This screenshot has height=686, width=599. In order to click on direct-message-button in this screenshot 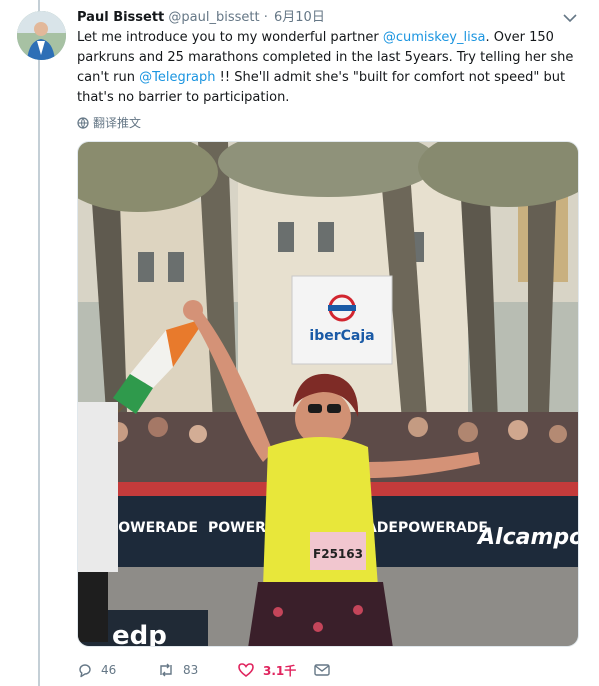, I will do `click(328, 670)`.